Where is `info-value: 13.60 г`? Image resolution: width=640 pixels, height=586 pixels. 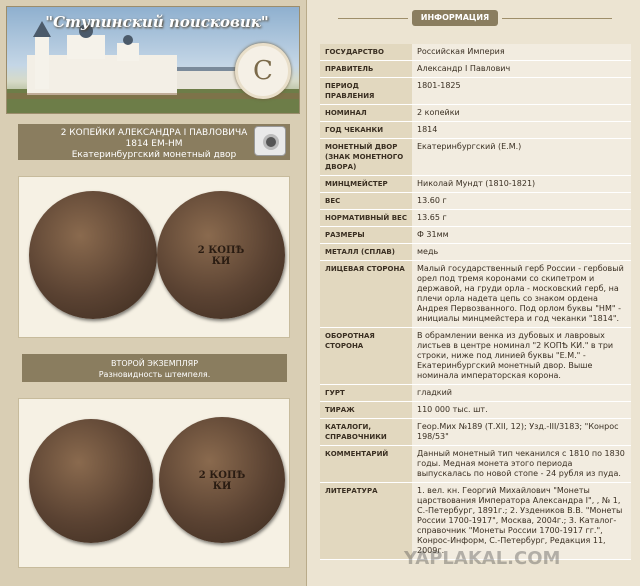 info-value: 13.60 г is located at coordinates (521, 201).